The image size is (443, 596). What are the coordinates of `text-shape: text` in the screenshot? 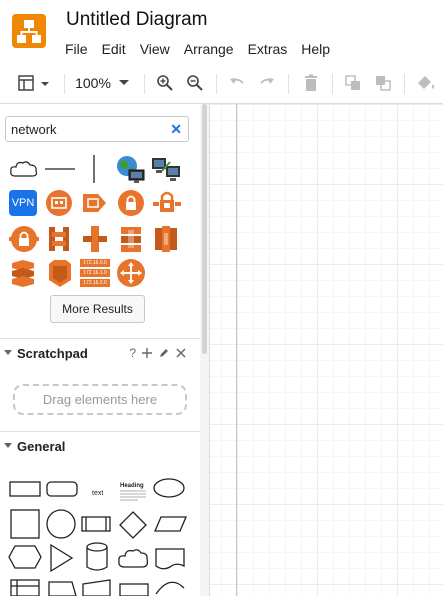 It's located at (97, 493).